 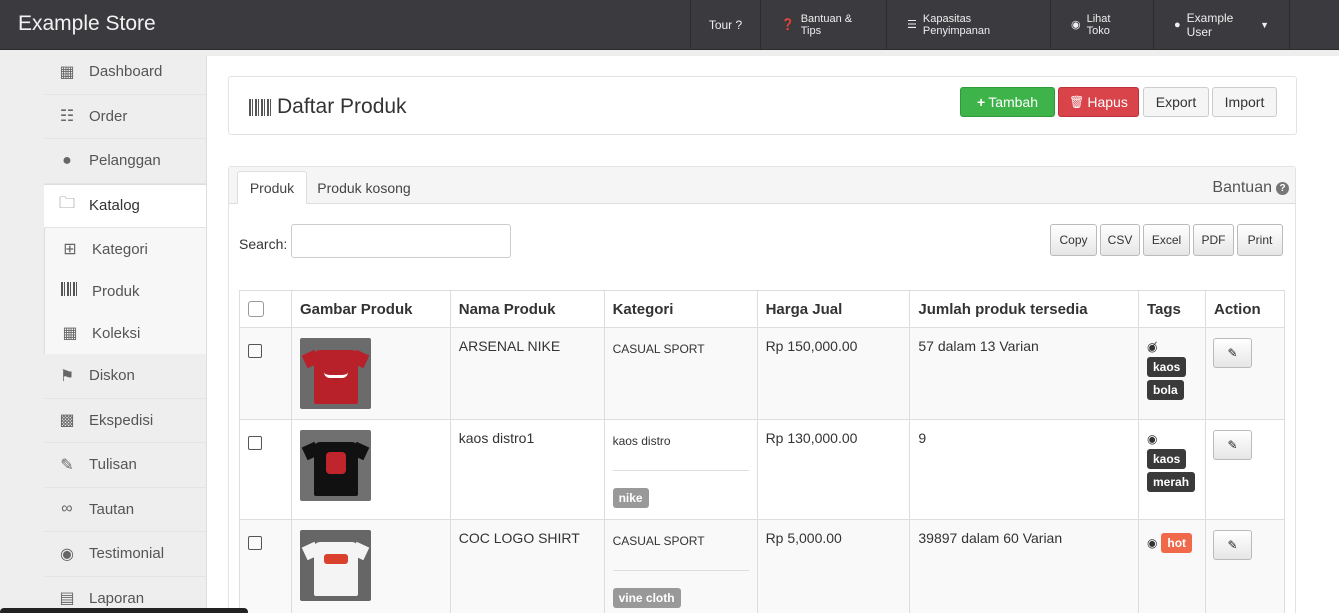 I want to click on sidebar-item-kategori: ⊞ Kategori, so click(x=125, y=249).